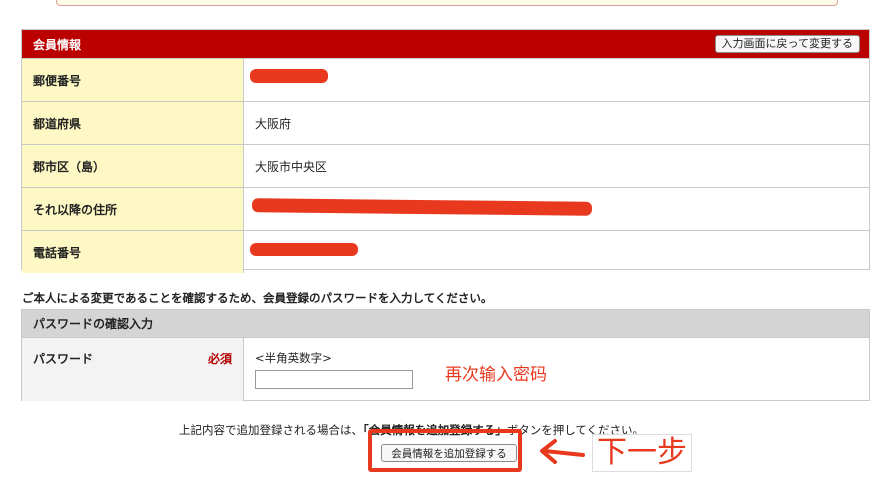  Describe the element at coordinates (556, 369) in the screenshot. I see `password-value-cell: <半角英数字> 再次输入密码` at that location.